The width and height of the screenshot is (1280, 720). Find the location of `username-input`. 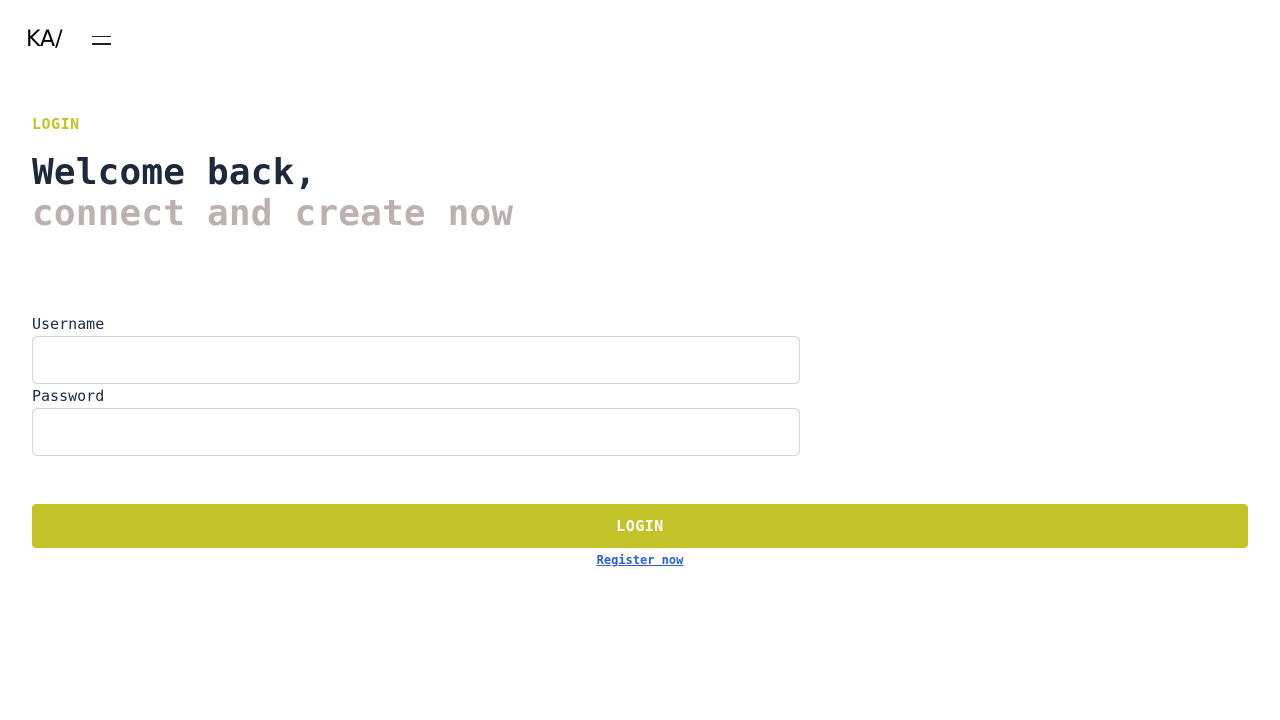

username-input is located at coordinates (416, 360).